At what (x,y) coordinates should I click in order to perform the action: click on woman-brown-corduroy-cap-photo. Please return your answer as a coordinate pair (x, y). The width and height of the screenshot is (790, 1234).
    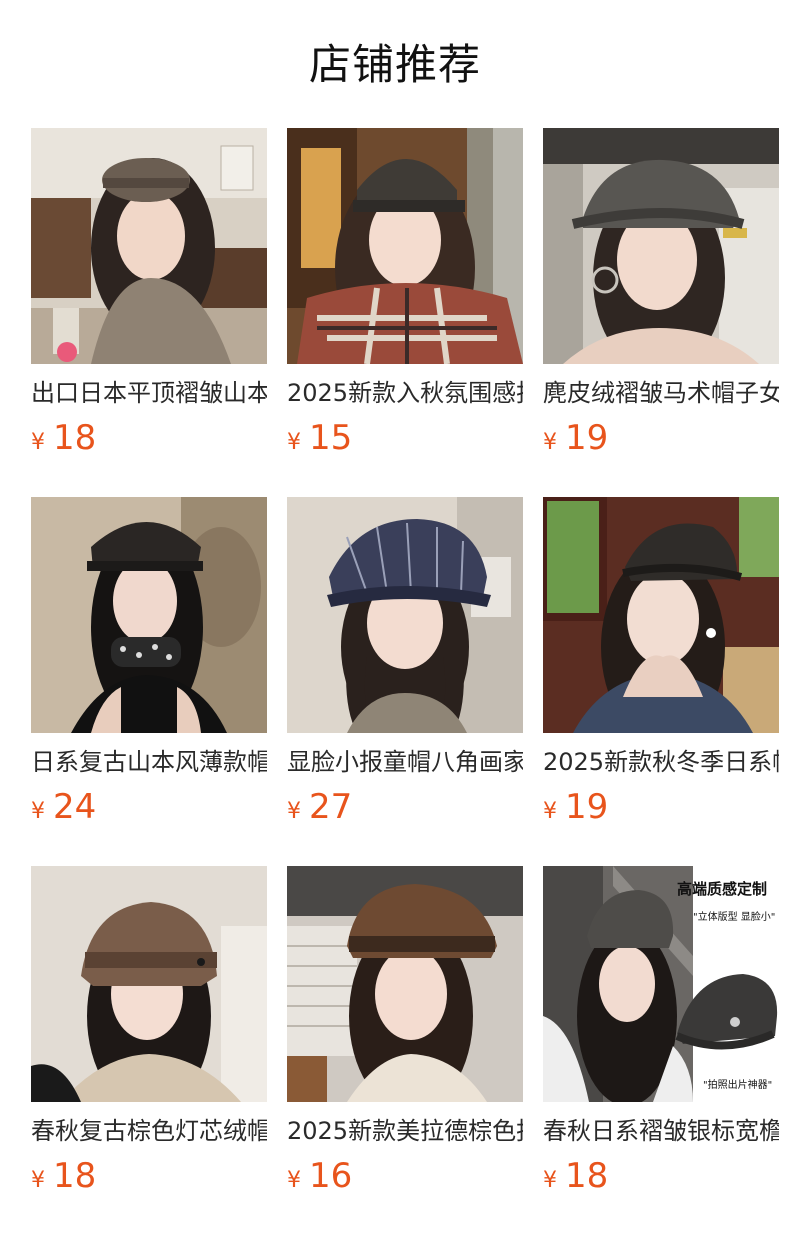
    Looking at the image, I should click on (149, 984).